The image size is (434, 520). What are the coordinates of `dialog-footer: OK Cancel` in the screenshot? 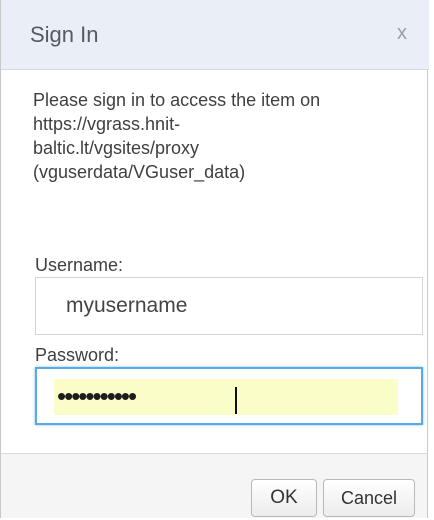 It's located at (214, 485).